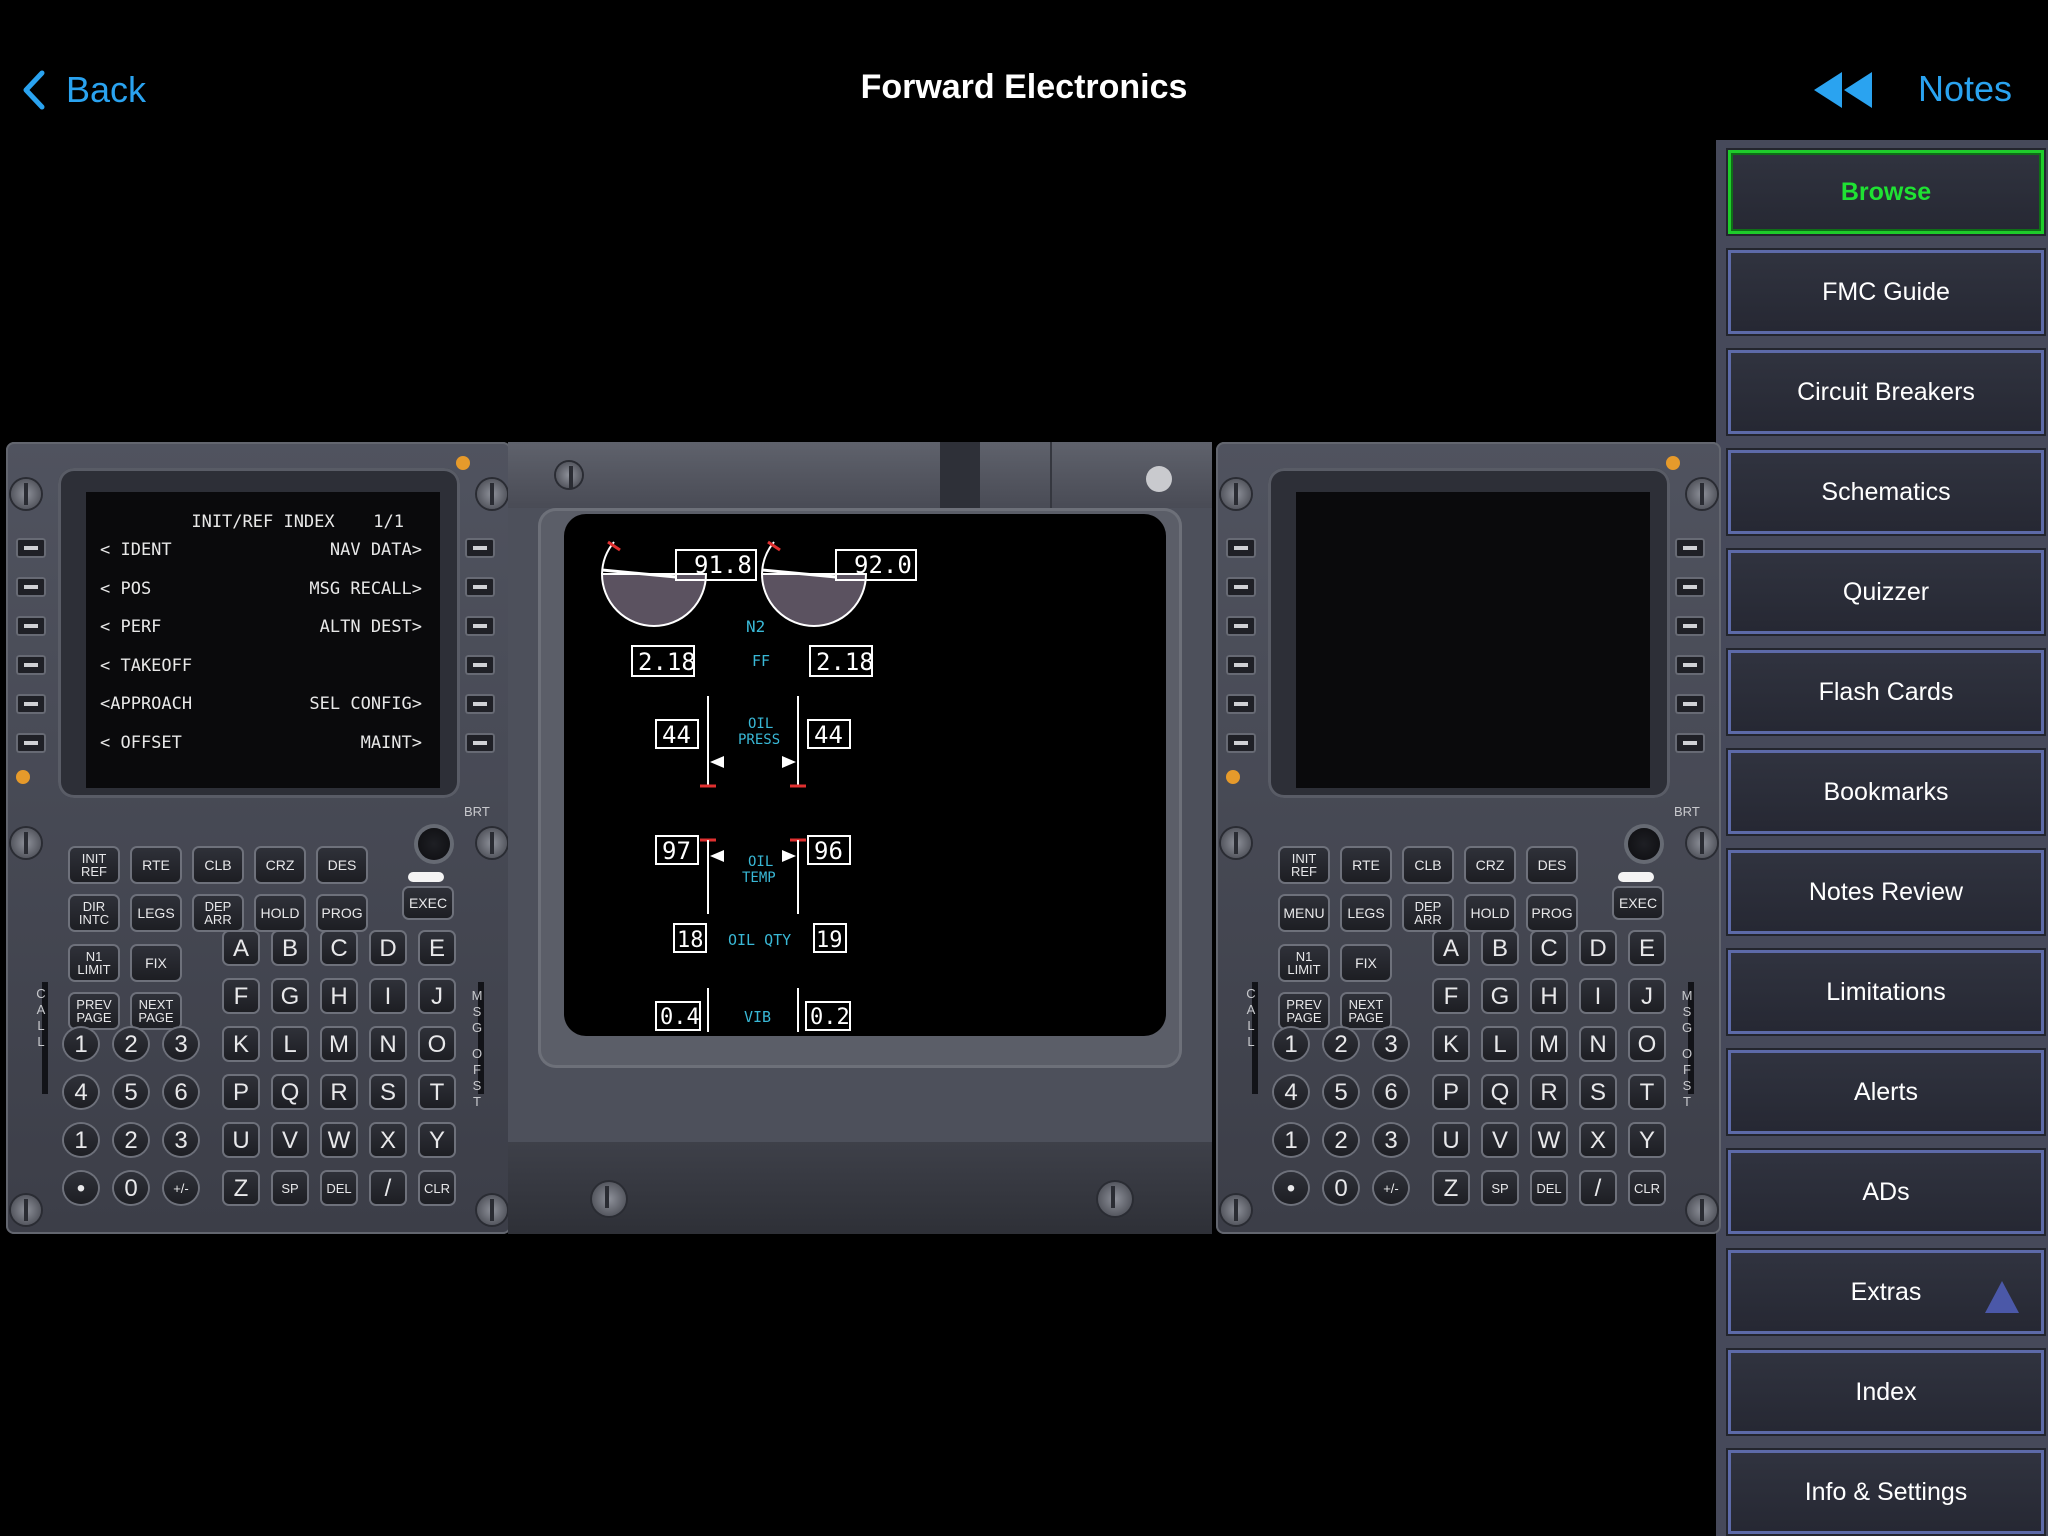  What do you see at coordinates (290, 1188) in the screenshot?
I see `alpha-key-sp: SP` at bounding box center [290, 1188].